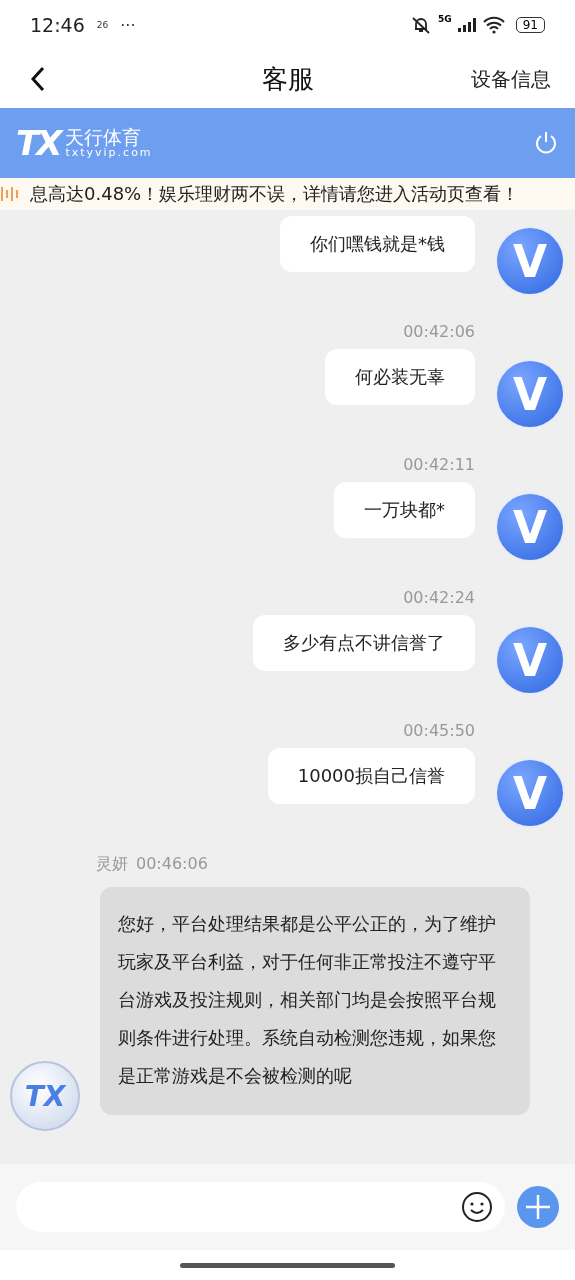 The image size is (575, 1280). Describe the element at coordinates (466, 25) in the screenshot. I see `signal-icon` at that location.